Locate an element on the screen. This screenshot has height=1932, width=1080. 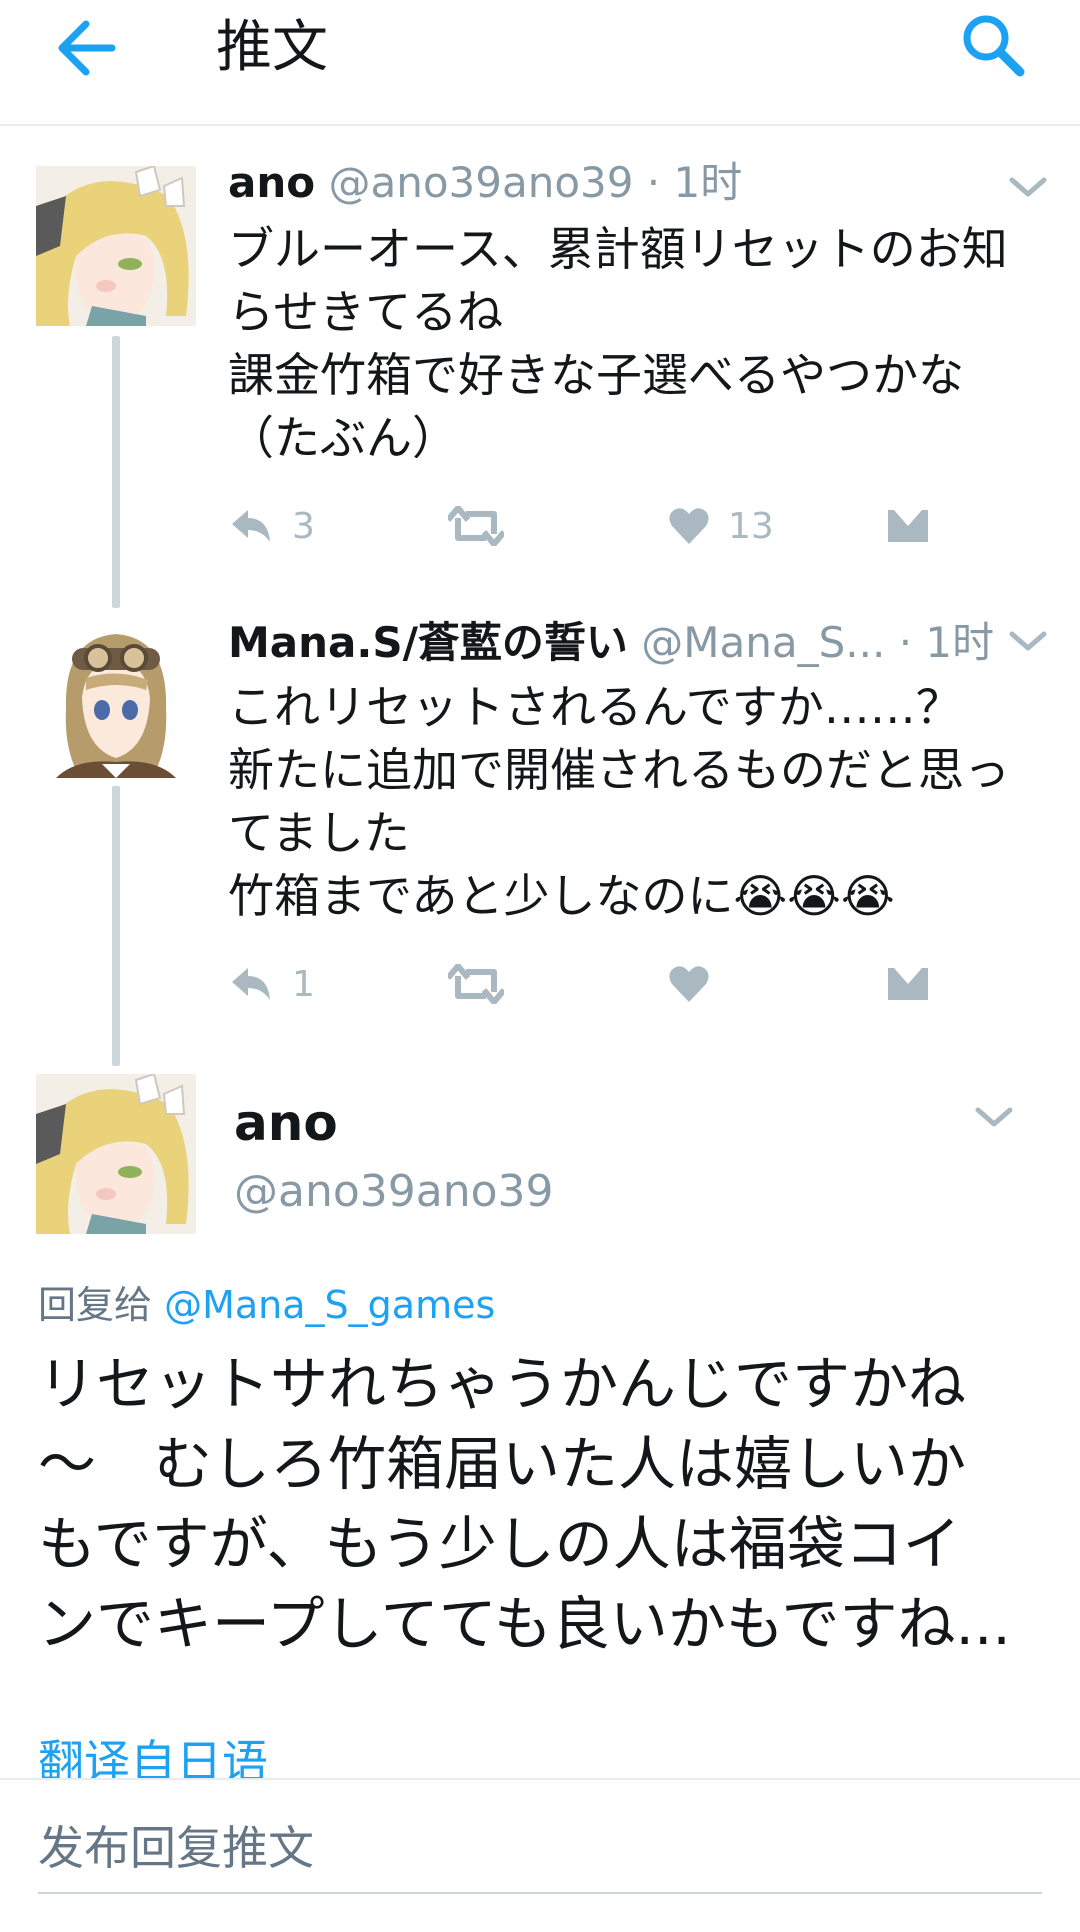
arrow-left-icon is located at coordinates (87, 48).